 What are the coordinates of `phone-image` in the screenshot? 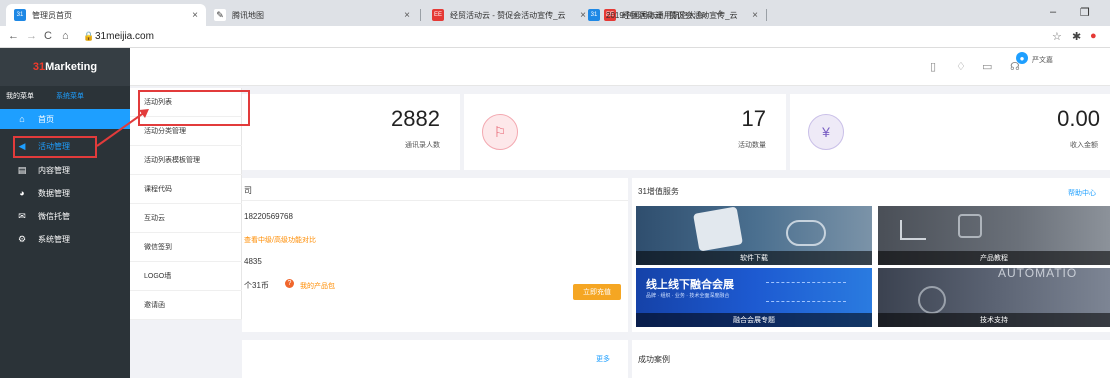 It's located at (718, 229).